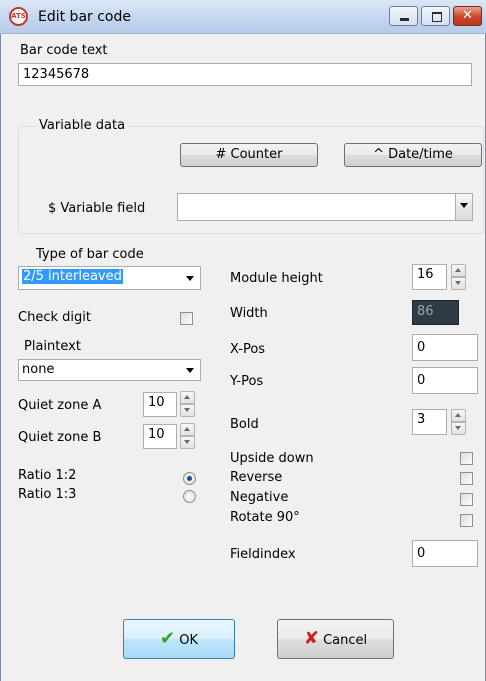 The image size is (486, 681). Describe the element at coordinates (186, 318) in the screenshot. I see `check-digit-checkbox` at that location.